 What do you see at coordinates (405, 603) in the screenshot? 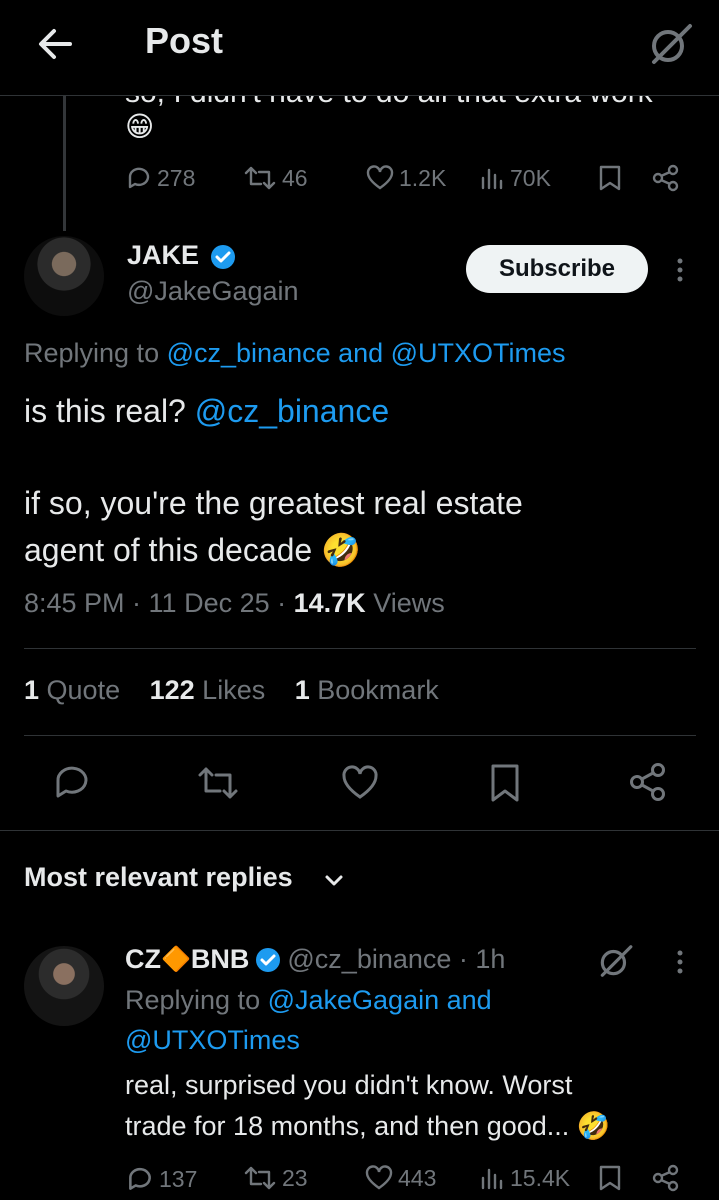
I see `views-label: Views` at bounding box center [405, 603].